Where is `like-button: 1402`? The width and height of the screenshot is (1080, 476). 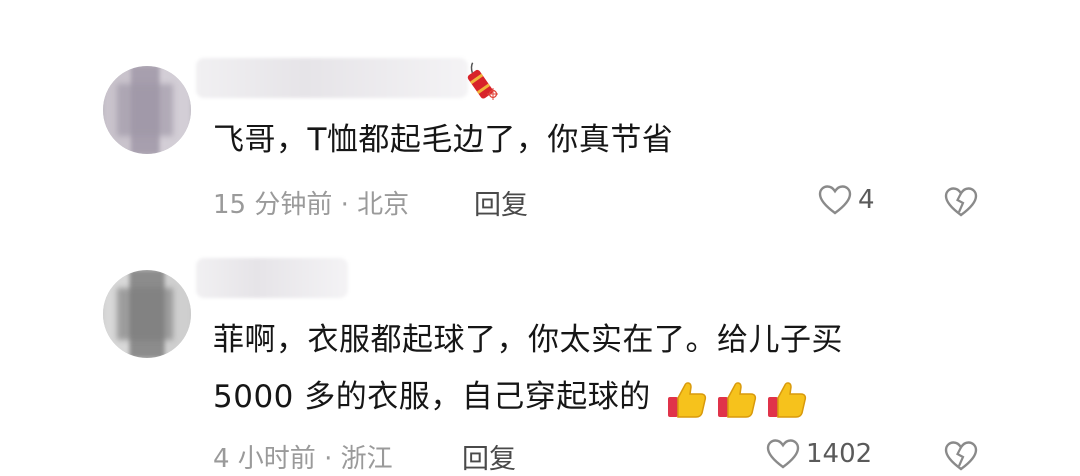 like-button: 1402 is located at coordinates (819, 454).